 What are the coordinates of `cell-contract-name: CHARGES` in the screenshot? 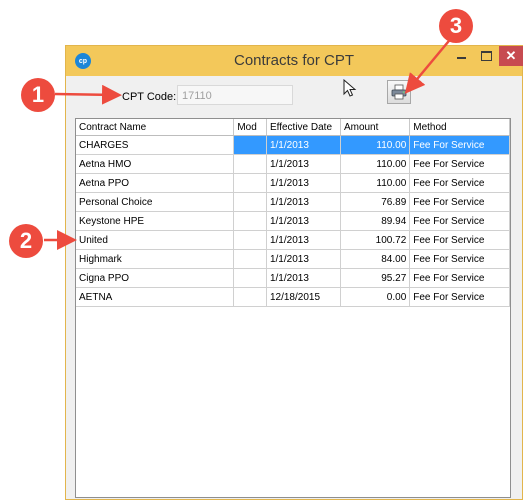 It's located at (155, 145).